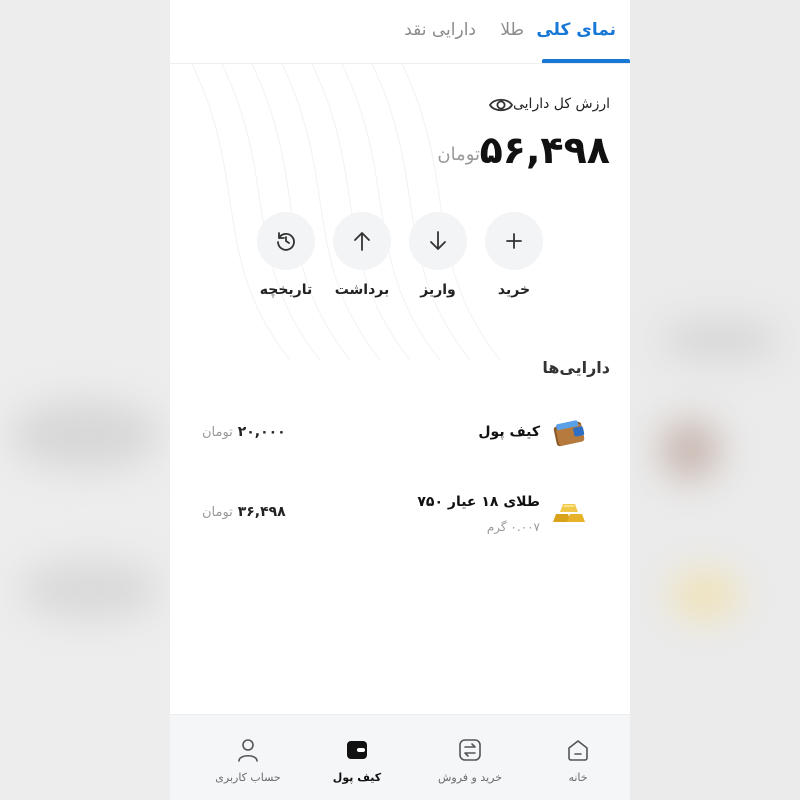  I want to click on plus-icon, so click(514, 241).